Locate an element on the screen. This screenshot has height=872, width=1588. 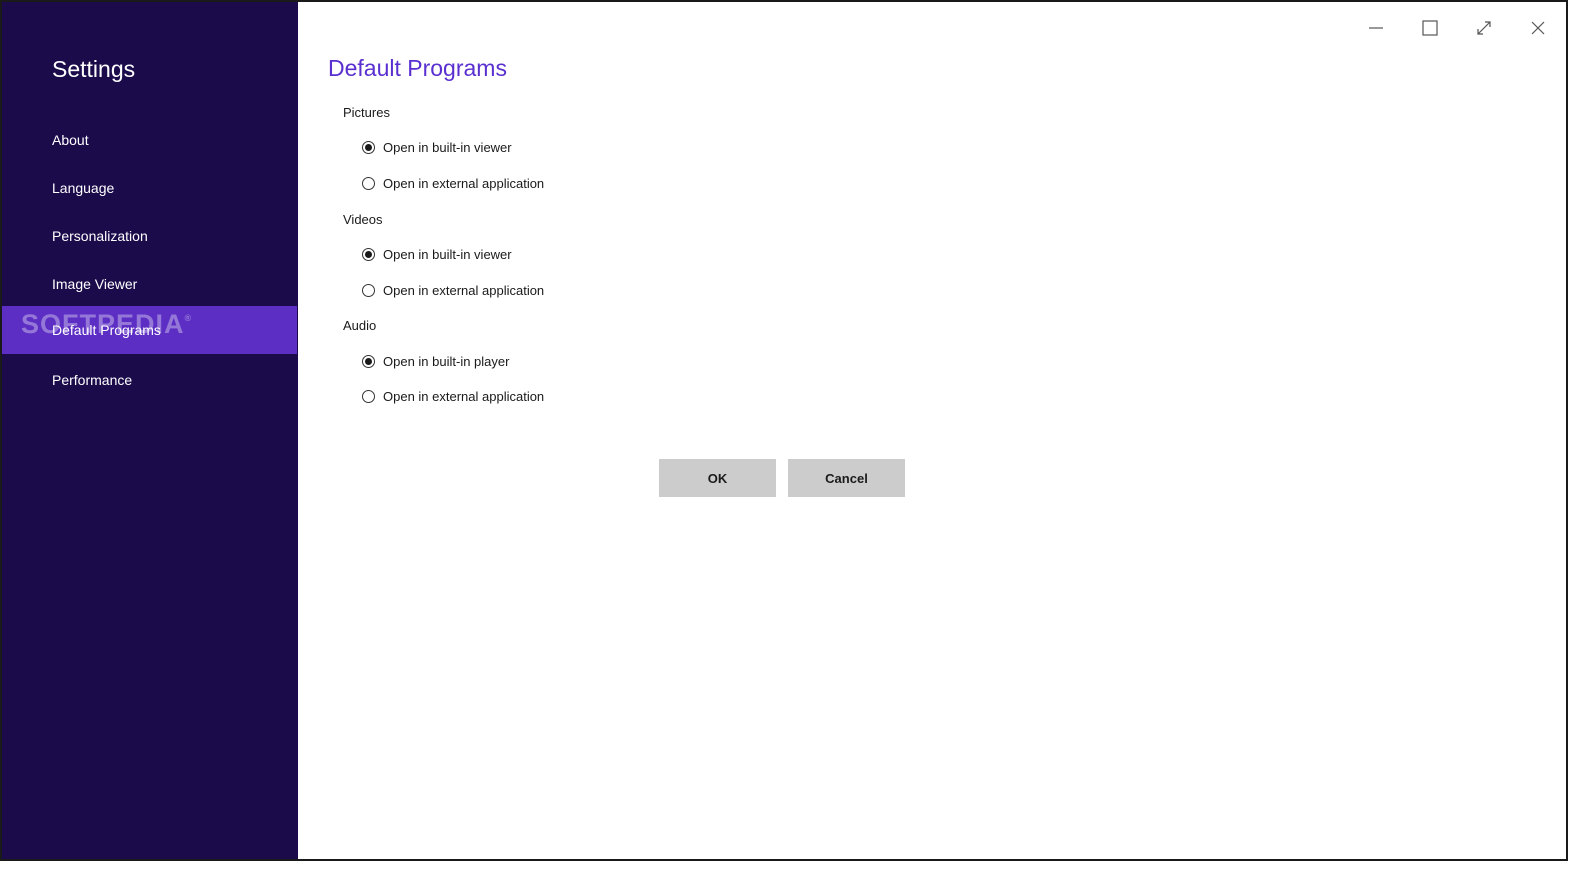
videos-builtin-option: Open in built-in viewer is located at coordinates (437, 254).